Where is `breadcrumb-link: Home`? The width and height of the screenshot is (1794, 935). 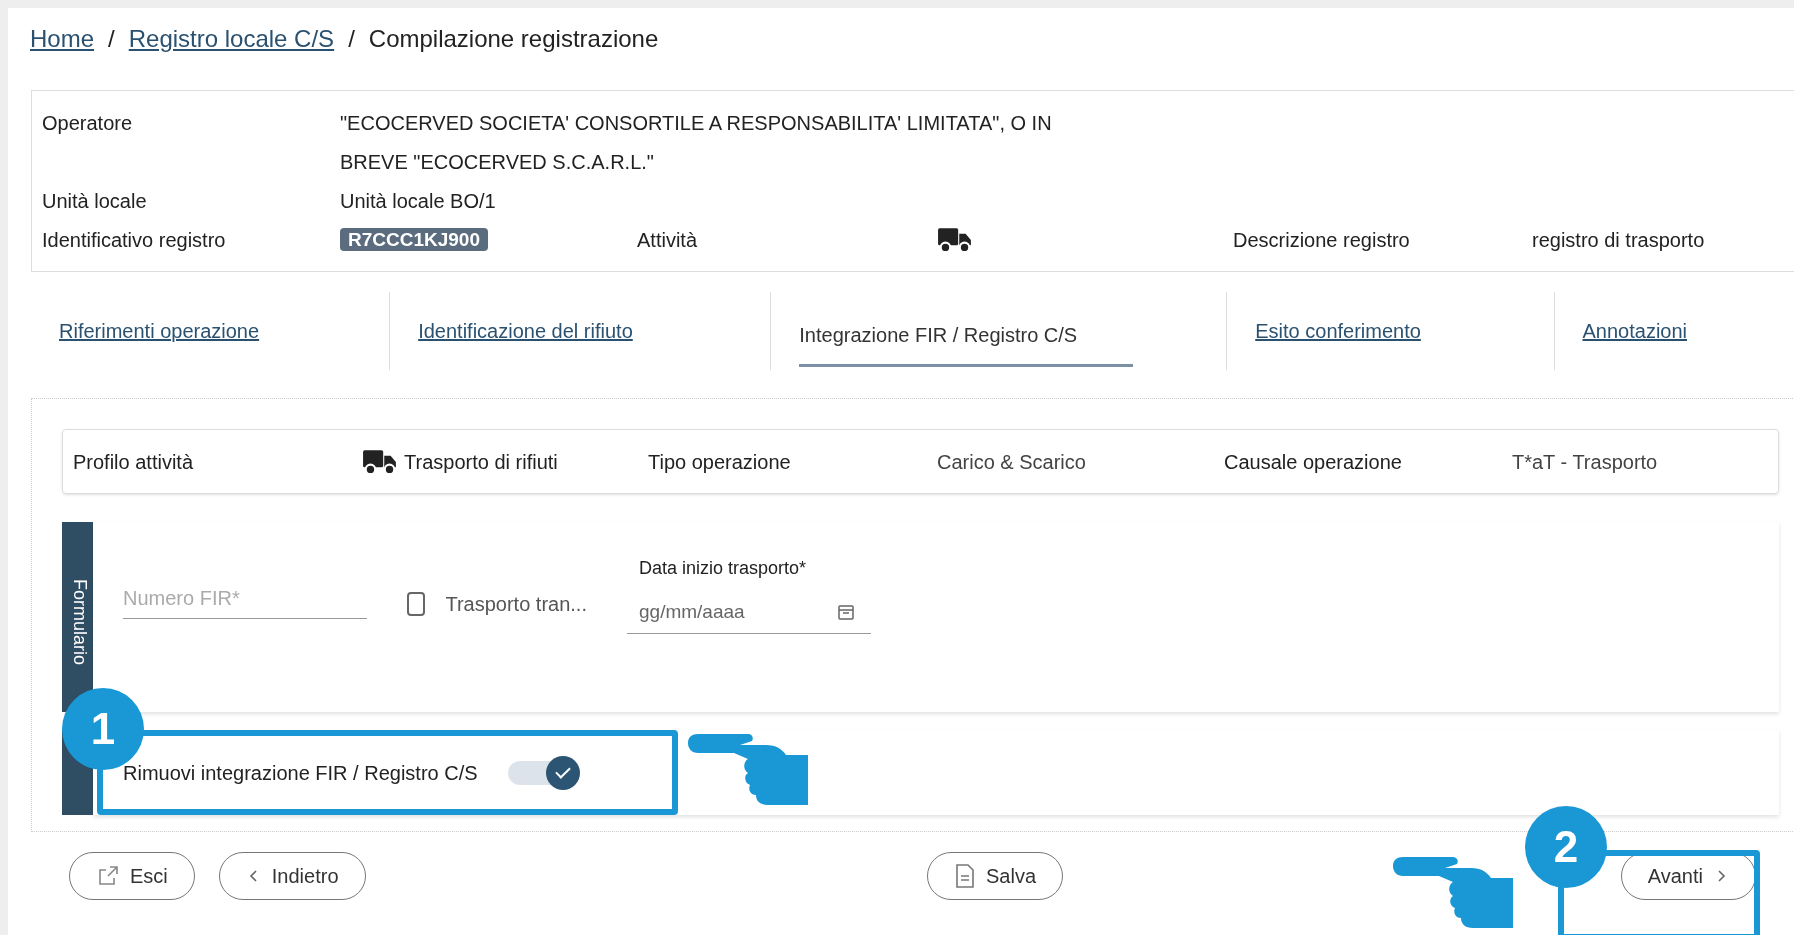
breadcrumb-link: Home is located at coordinates (62, 39).